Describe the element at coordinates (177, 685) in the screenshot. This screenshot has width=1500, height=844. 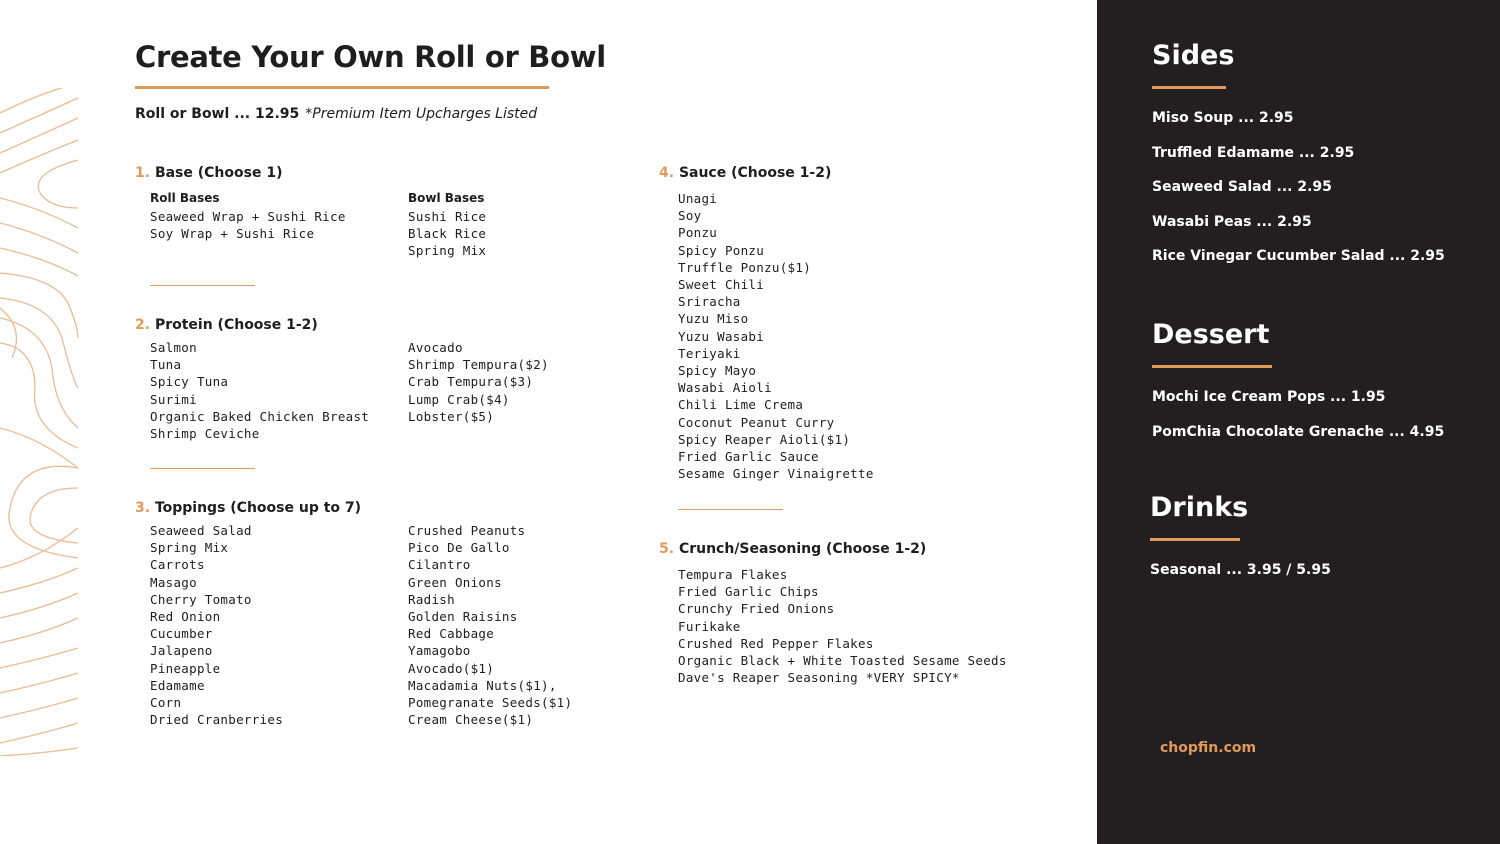
I see `list-item: Edamame` at that location.